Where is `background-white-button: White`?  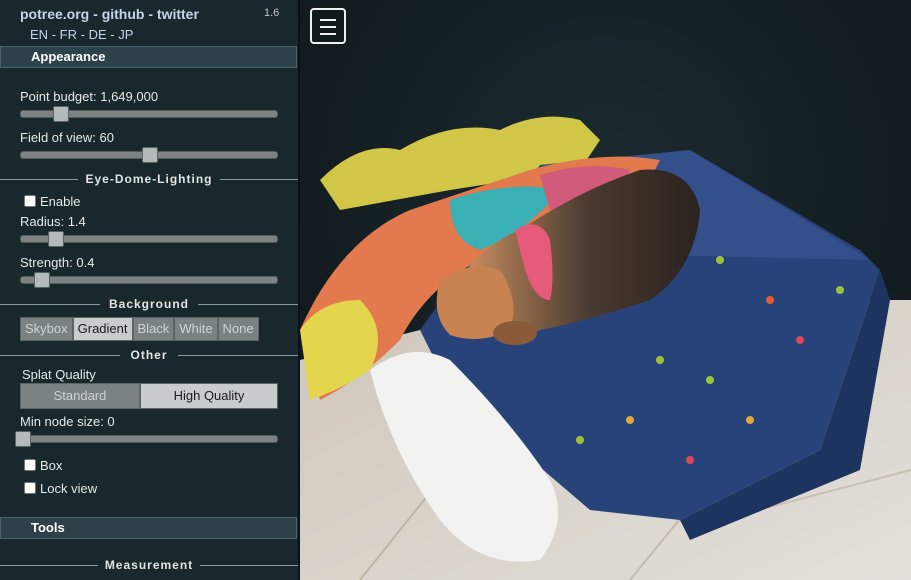 background-white-button: White is located at coordinates (196, 329).